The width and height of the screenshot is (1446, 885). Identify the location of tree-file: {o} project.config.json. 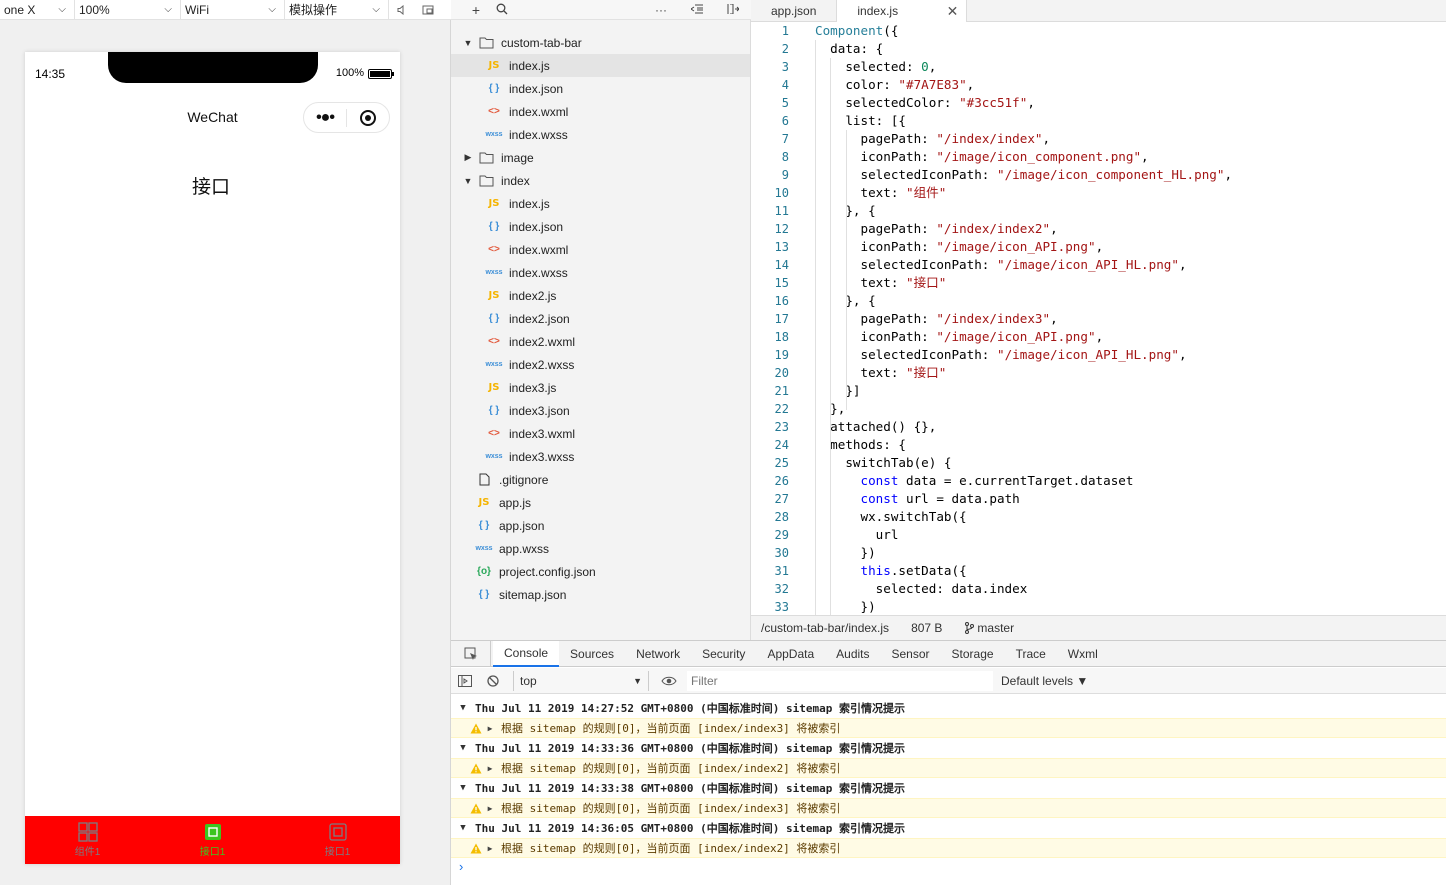
(600, 571).